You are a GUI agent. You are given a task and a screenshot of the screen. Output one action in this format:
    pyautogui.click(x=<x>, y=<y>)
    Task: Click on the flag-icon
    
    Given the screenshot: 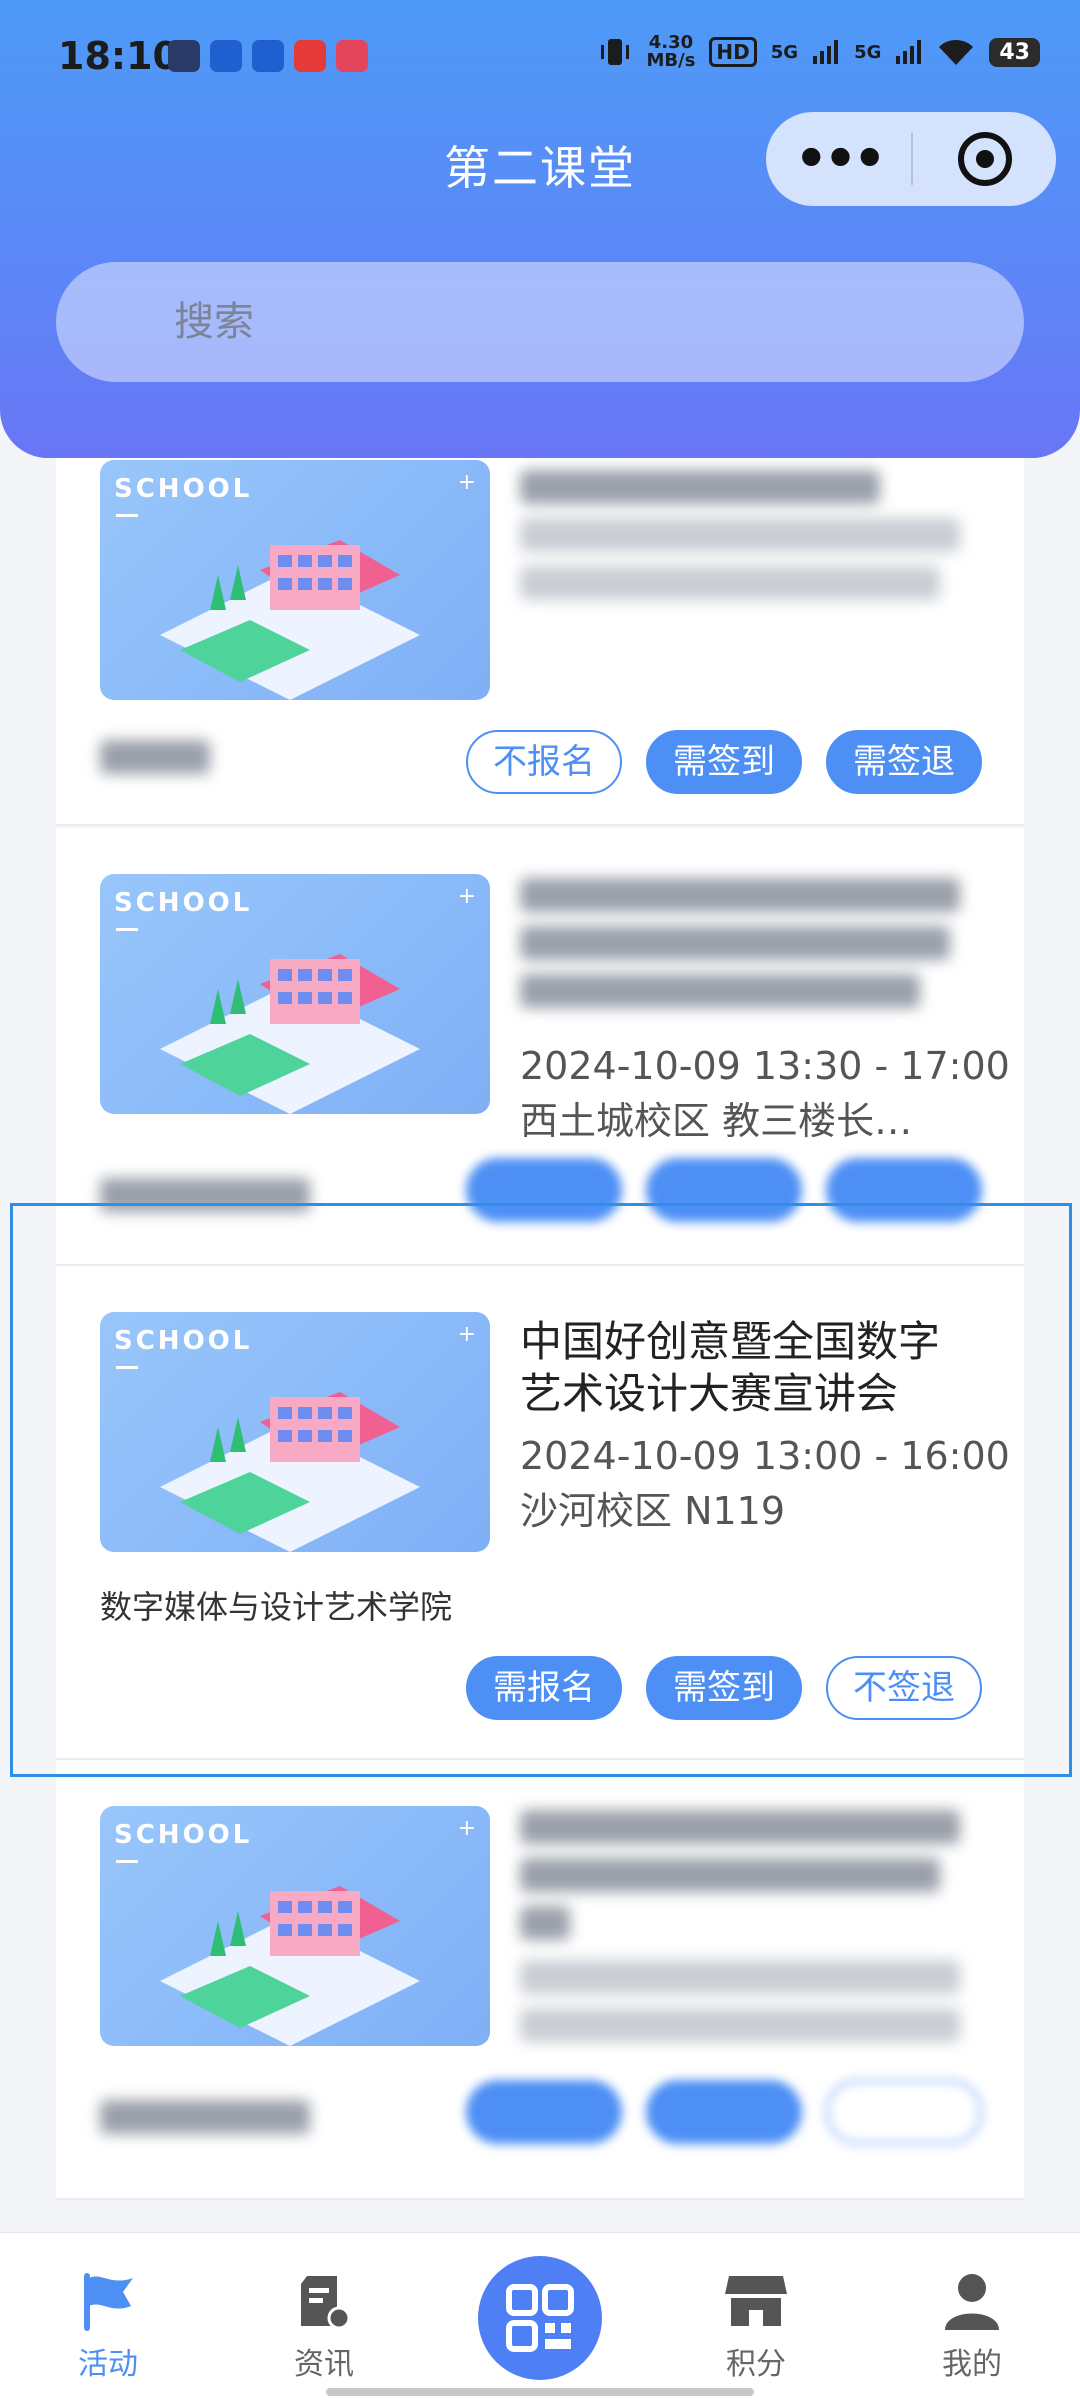 What is the action you would take?
    pyautogui.click(x=108, y=2302)
    